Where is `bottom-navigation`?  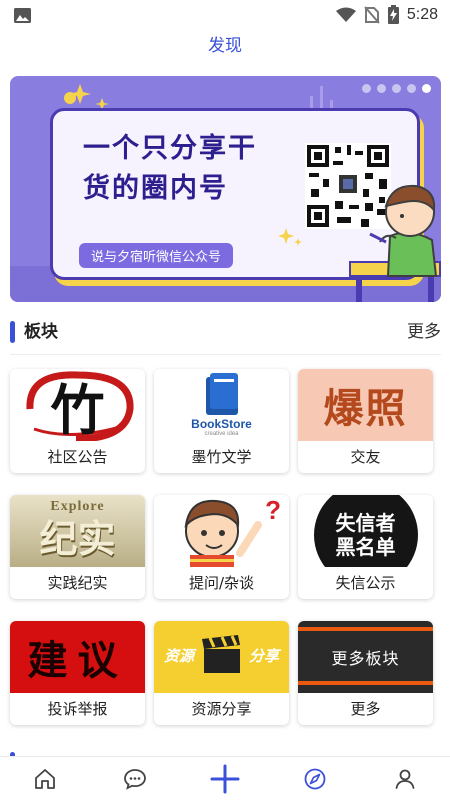
bottom-navigation is located at coordinates (225, 778).